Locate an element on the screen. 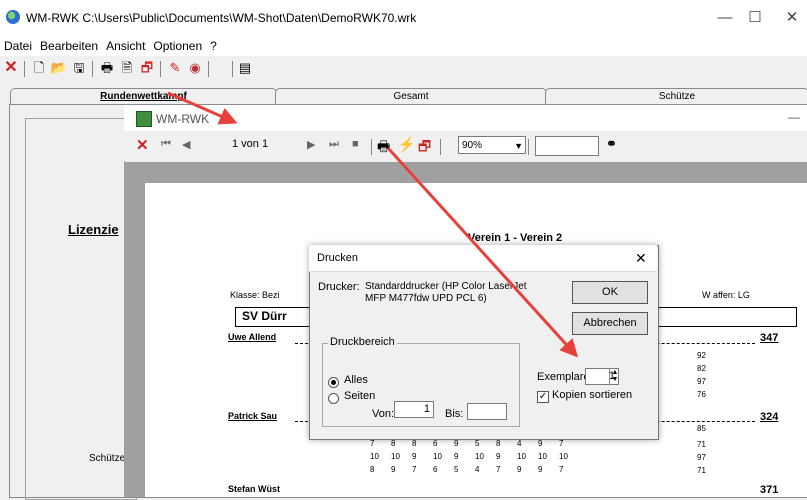 The width and height of the screenshot is (807, 500). new-file-icon: 🗋 is located at coordinates (39, 68).